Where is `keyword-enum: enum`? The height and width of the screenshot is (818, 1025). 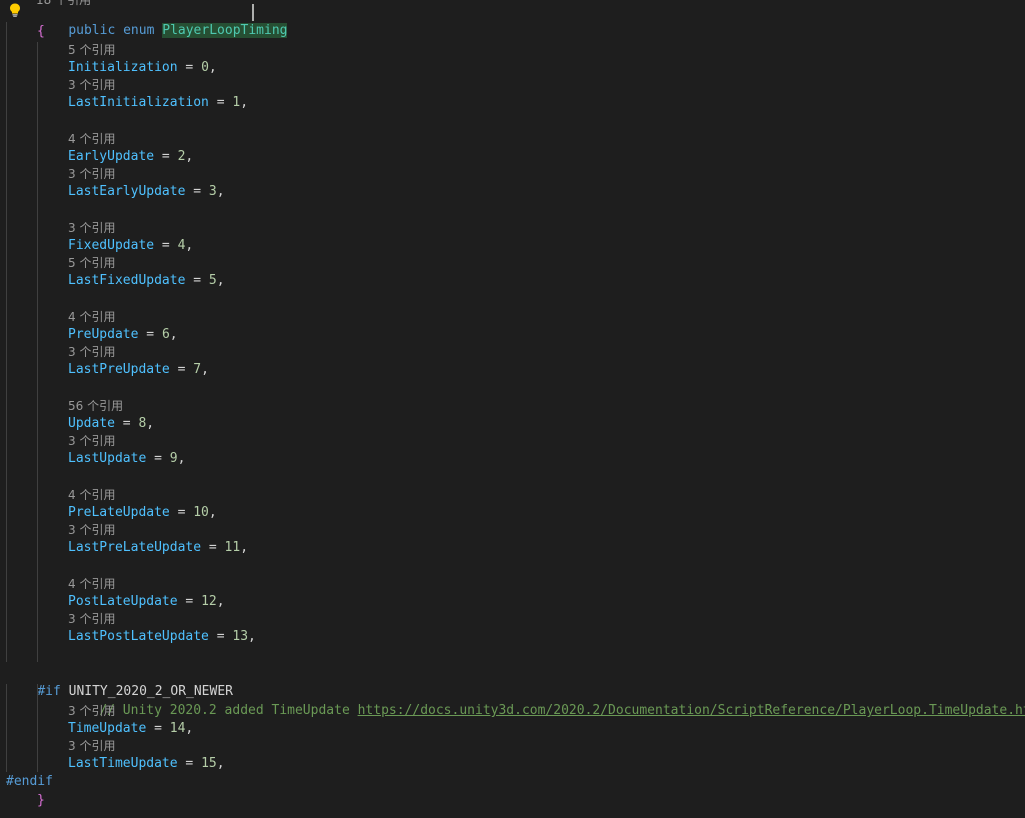
keyword-enum: enum is located at coordinates (139, 30).